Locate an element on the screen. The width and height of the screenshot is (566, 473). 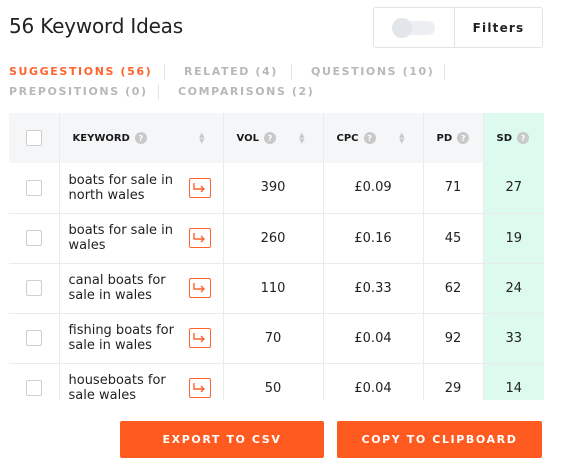
filter-bar: Filters is located at coordinates (458, 27).